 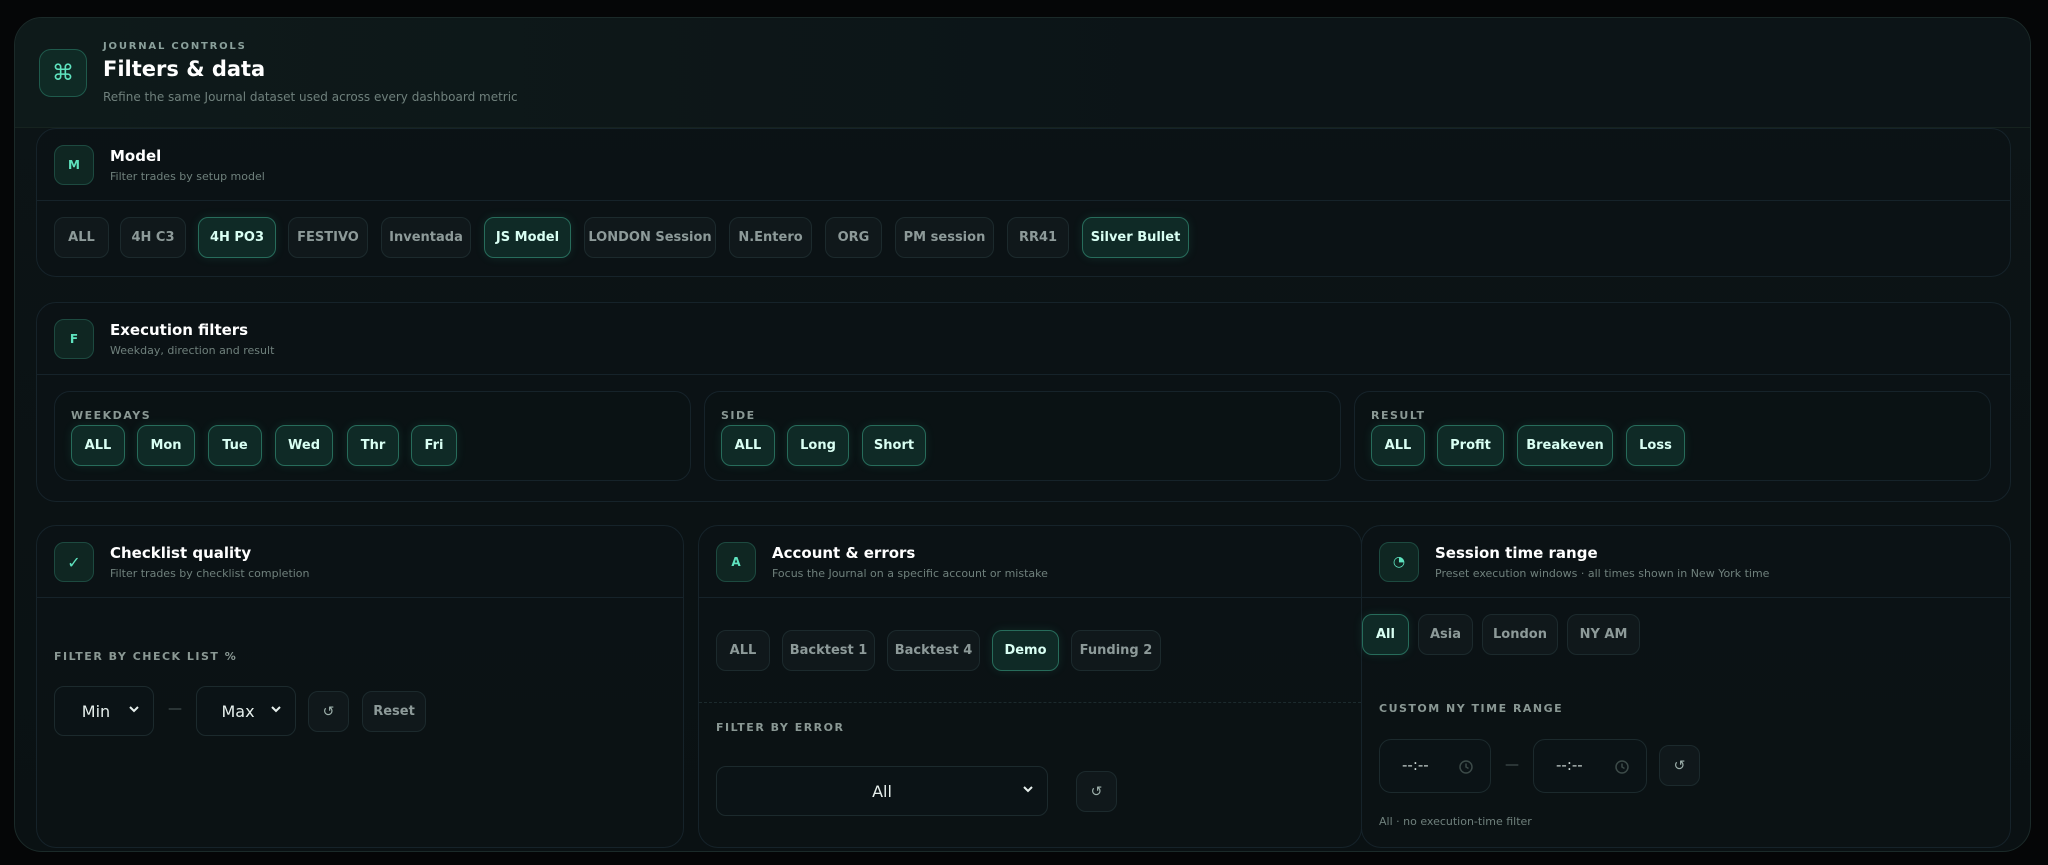 What do you see at coordinates (181, 553) in the screenshot?
I see `checklist-title: Checklist quality` at bounding box center [181, 553].